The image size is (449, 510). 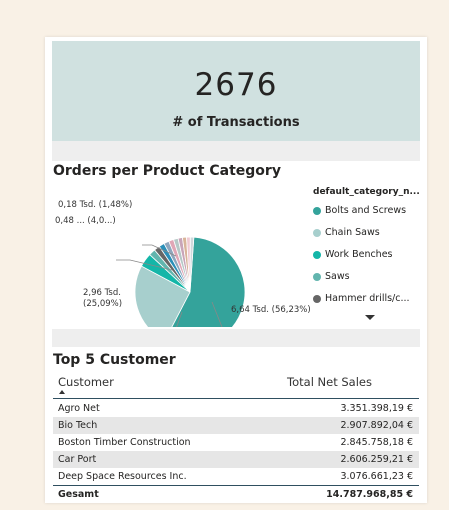 What do you see at coordinates (236, 398) in the screenshot?
I see `header-divider` at bounding box center [236, 398].